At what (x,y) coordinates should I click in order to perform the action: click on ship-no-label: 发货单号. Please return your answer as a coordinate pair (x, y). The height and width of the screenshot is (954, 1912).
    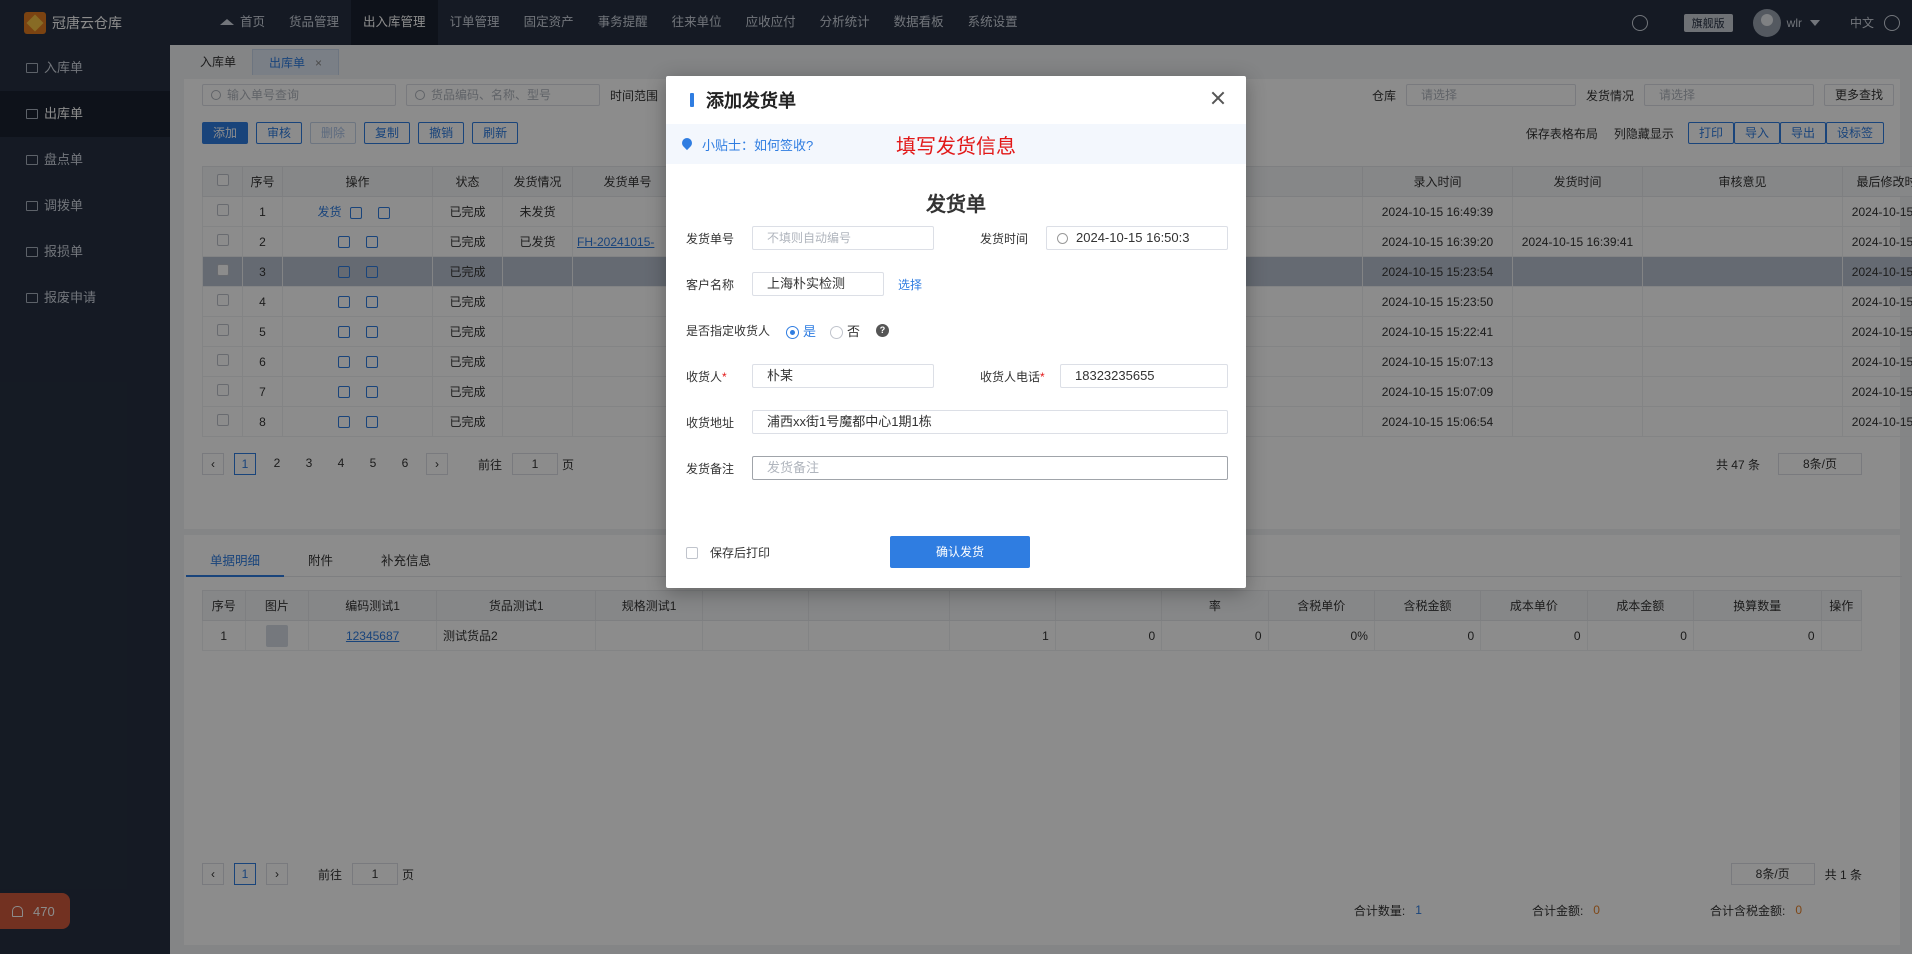
    Looking at the image, I should click on (710, 238).